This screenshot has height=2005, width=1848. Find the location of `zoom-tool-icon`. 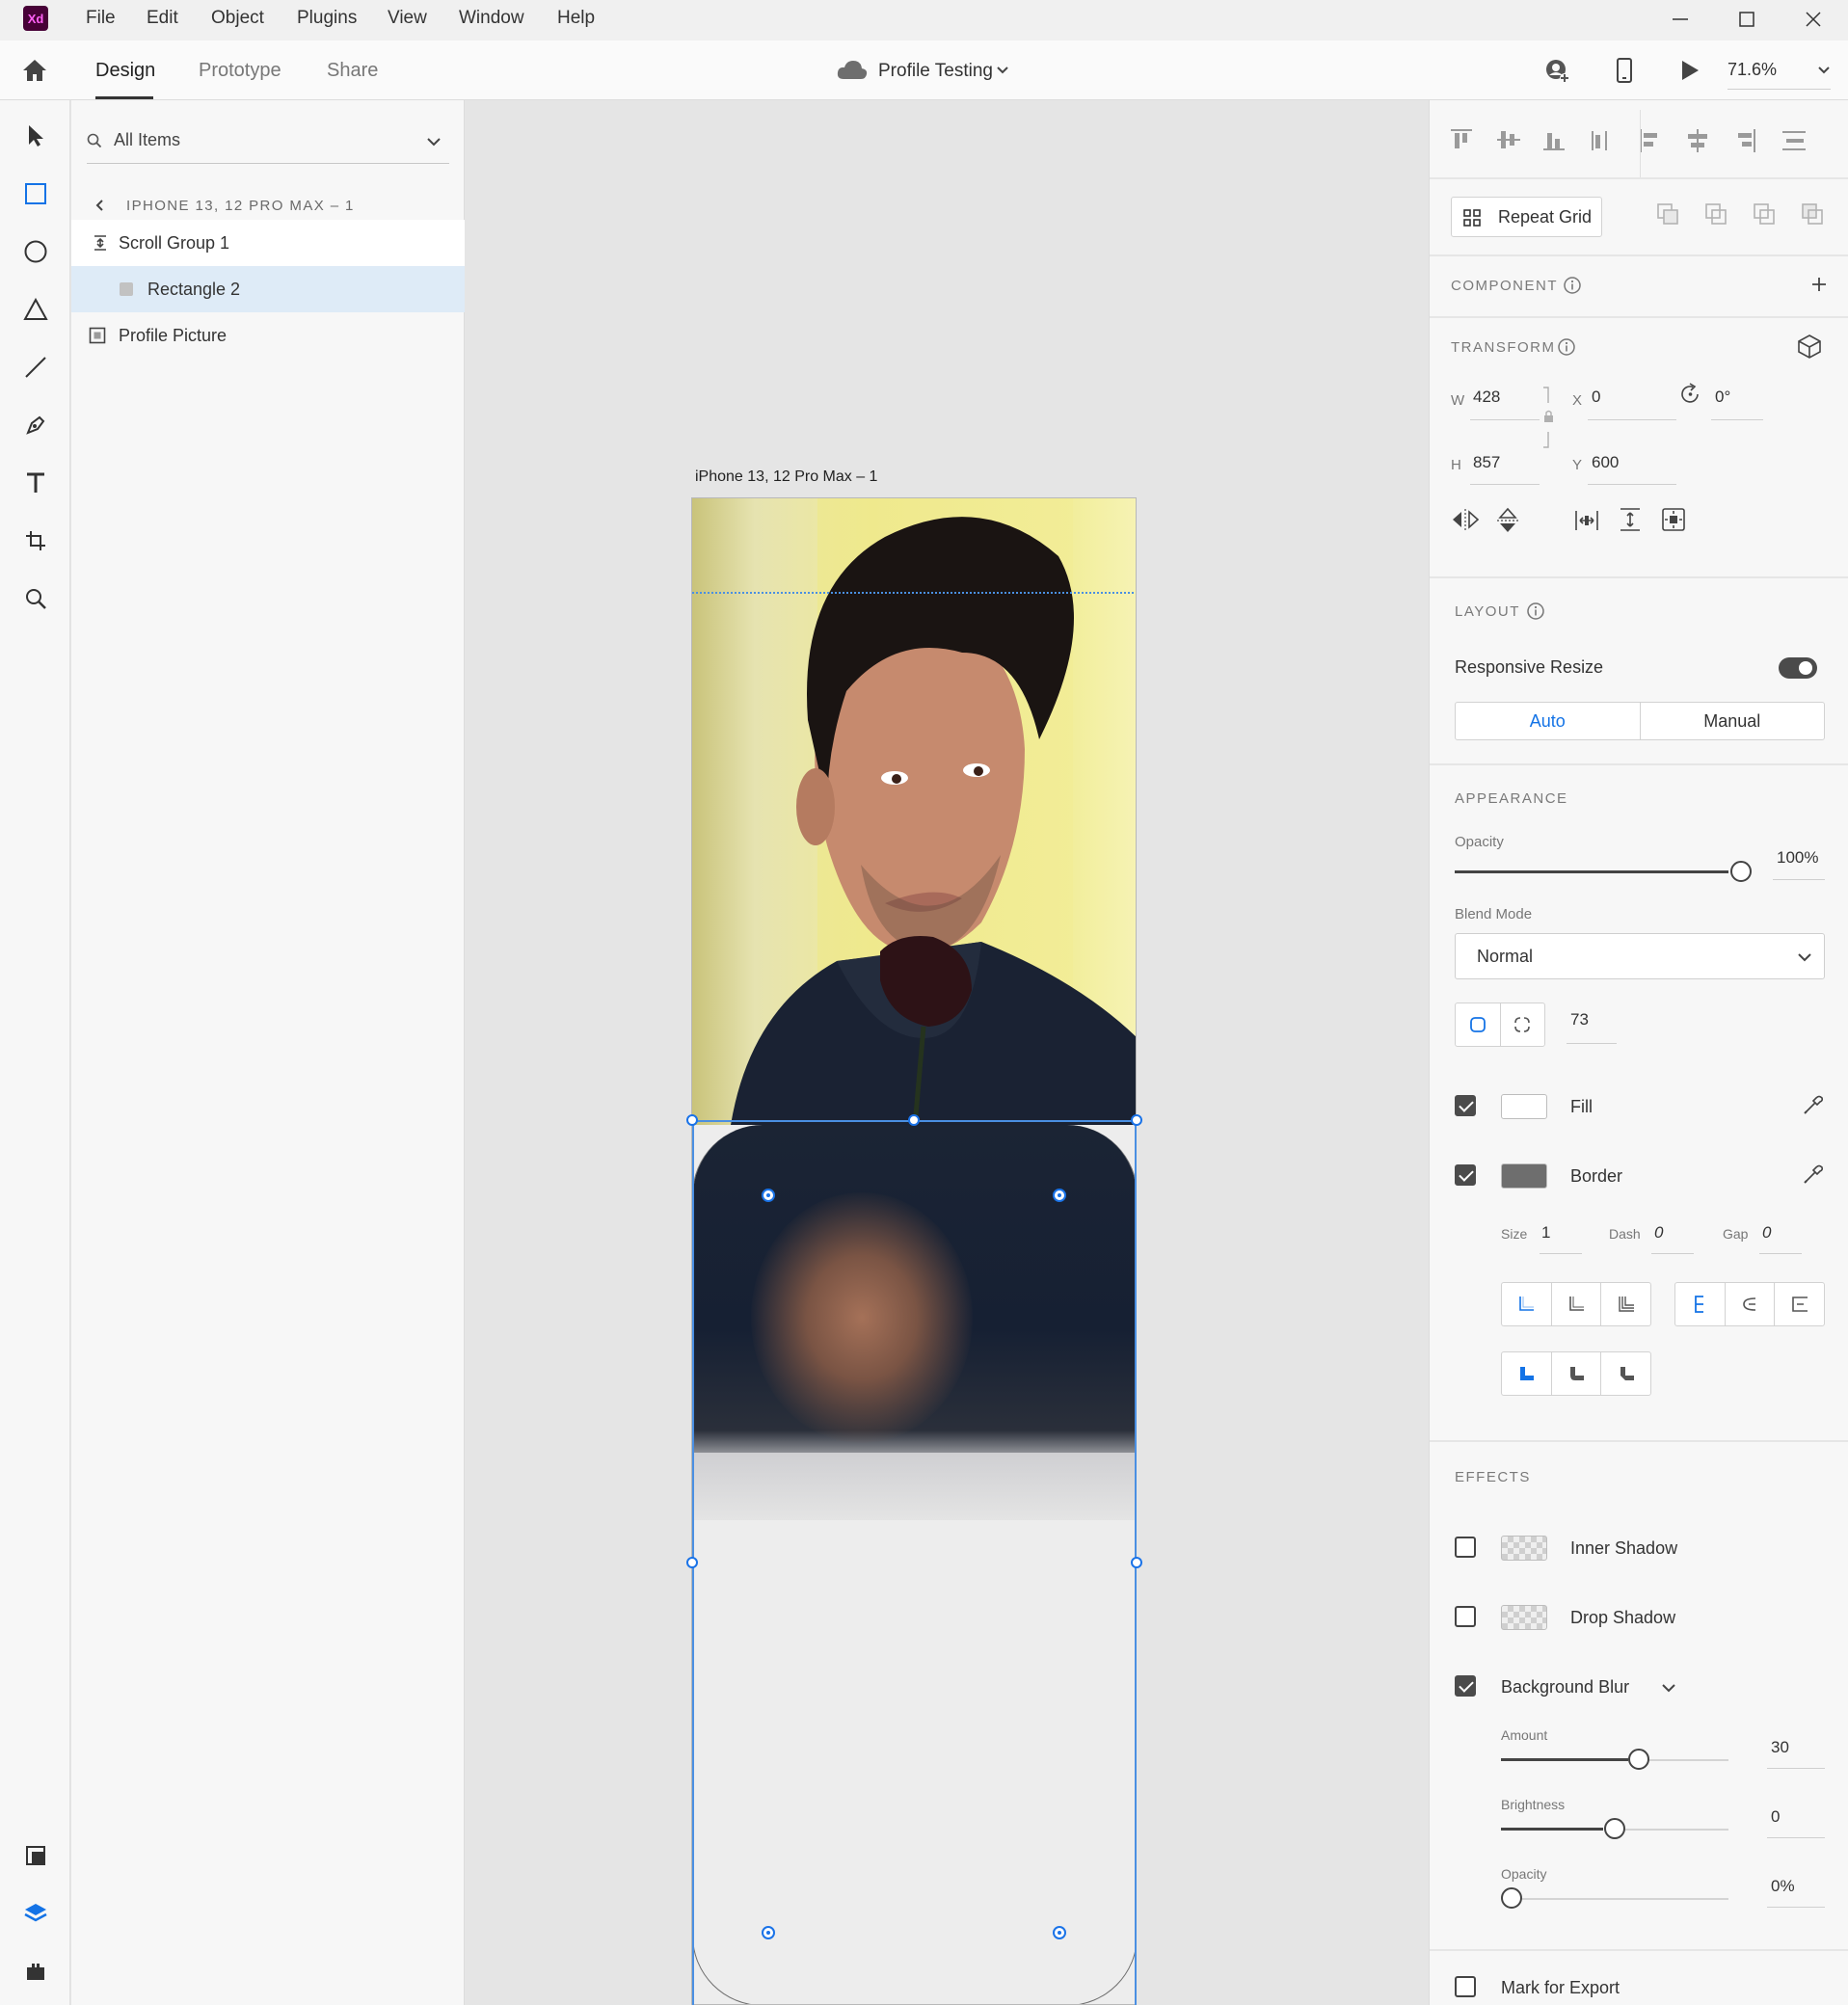

zoom-tool-icon is located at coordinates (36, 599).